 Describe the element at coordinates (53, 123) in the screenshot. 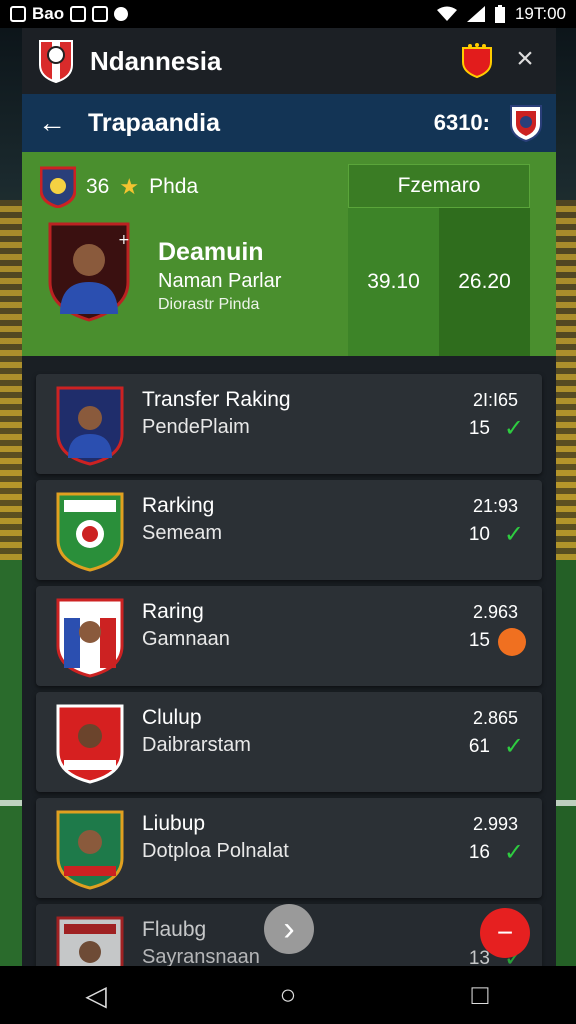

I see `back-arrow-icon: ←` at that location.